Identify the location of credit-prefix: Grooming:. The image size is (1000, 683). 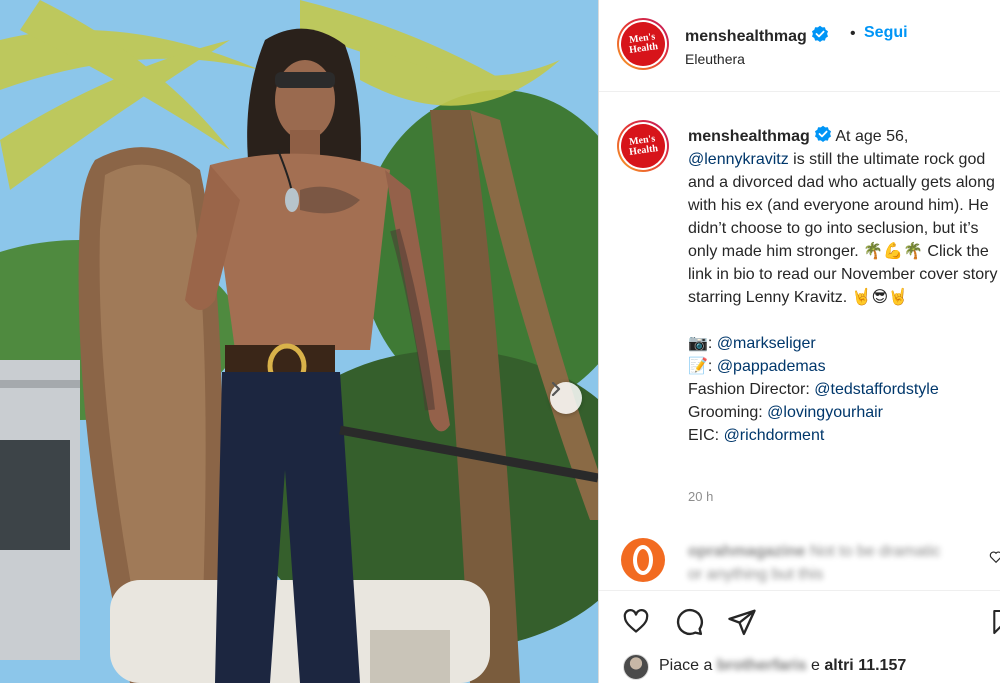
(728, 412).